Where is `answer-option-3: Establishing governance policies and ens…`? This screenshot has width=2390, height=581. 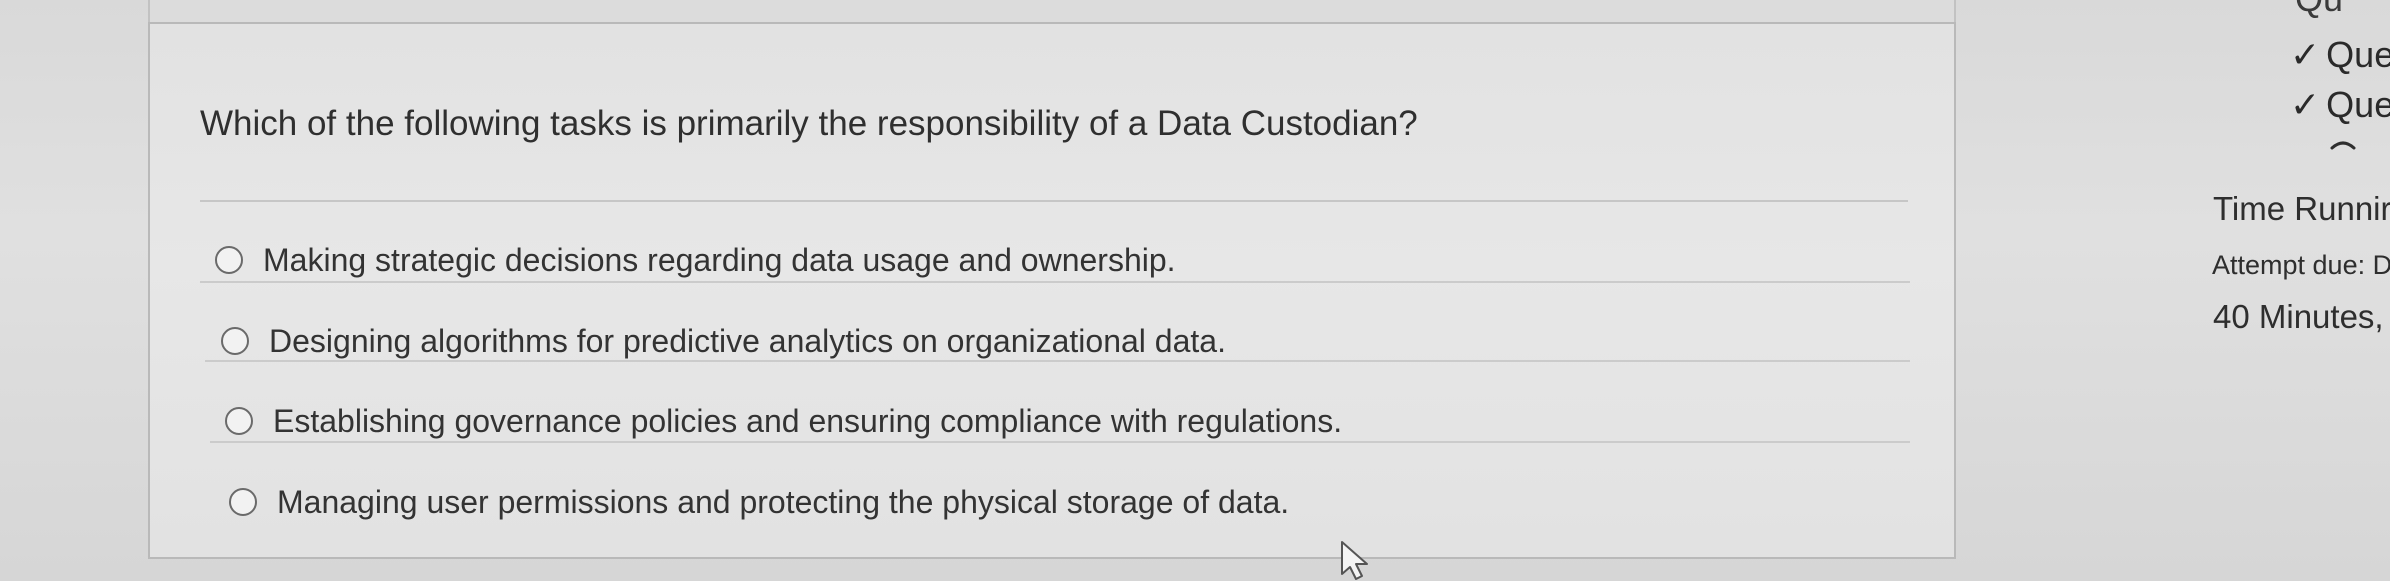
answer-option-3: Establishing governance policies and ens… is located at coordinates (783, 421).